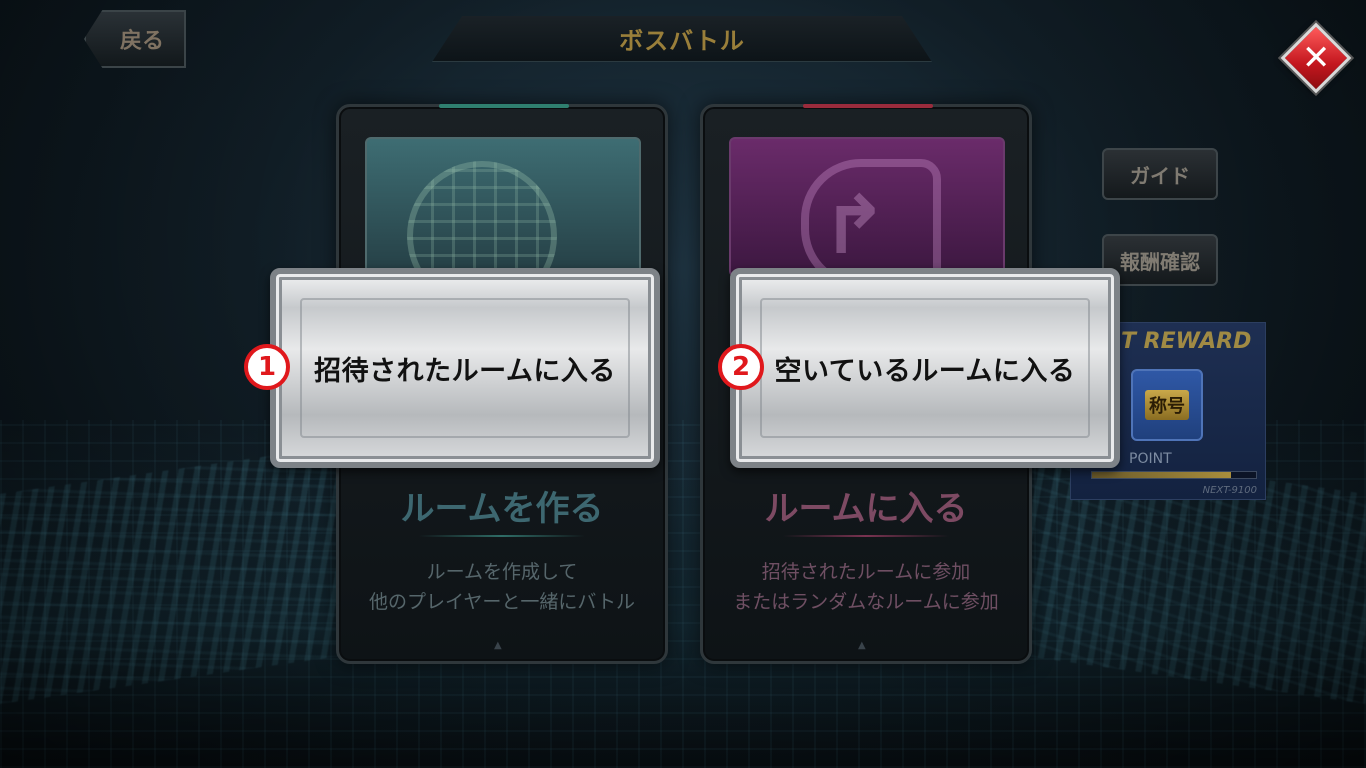  I want to click on reward-badge: 称号, so click(1167, 405).